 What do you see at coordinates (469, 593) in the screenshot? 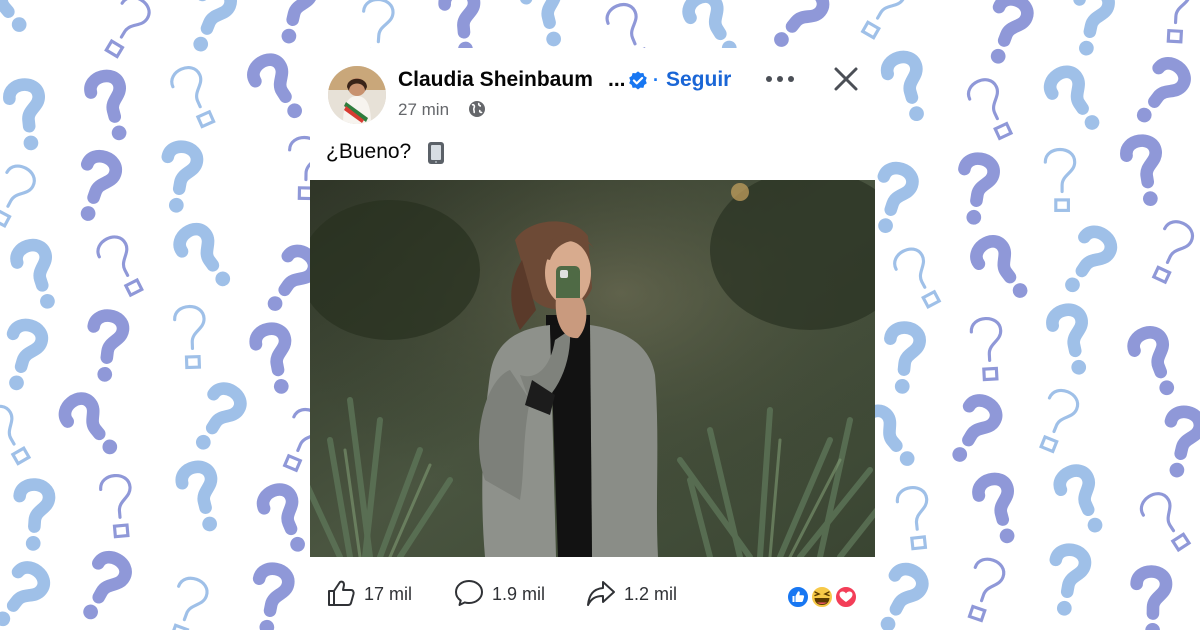
I see `comment-bubble-icon` at bounding box center [469, 593].